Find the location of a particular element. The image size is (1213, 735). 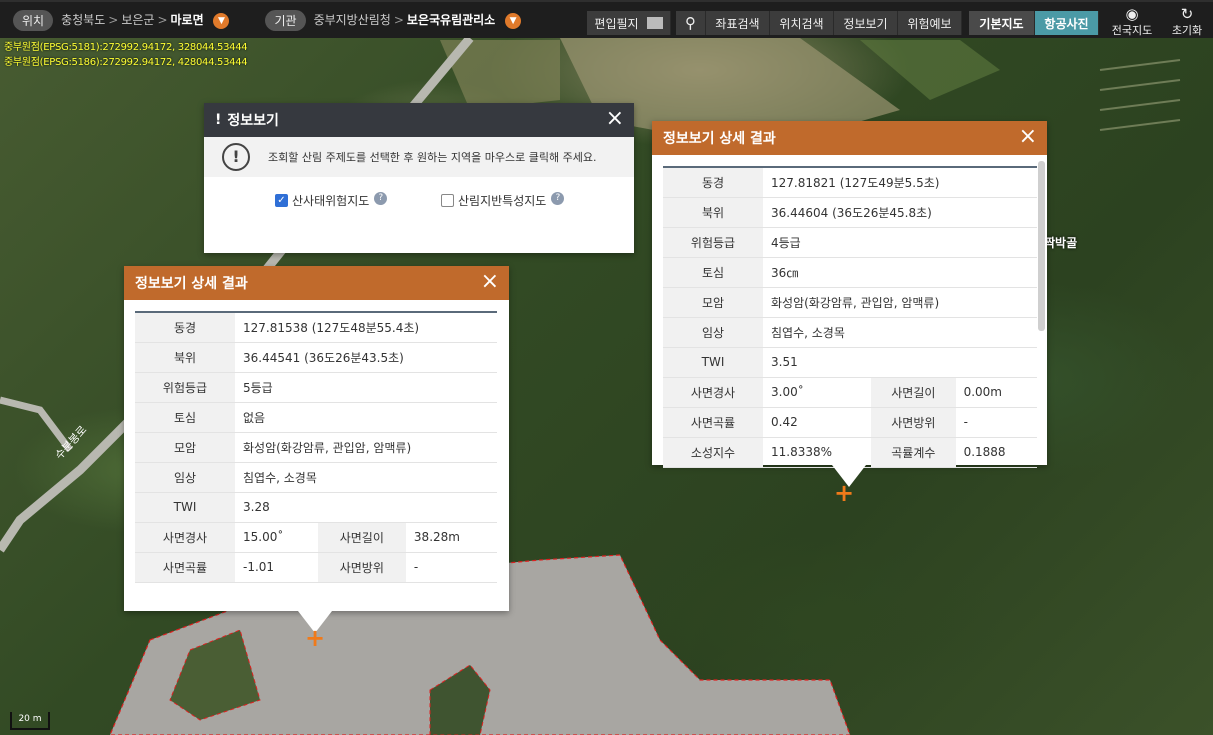

row-value: 3.28 is located at coordinates (366, 507).